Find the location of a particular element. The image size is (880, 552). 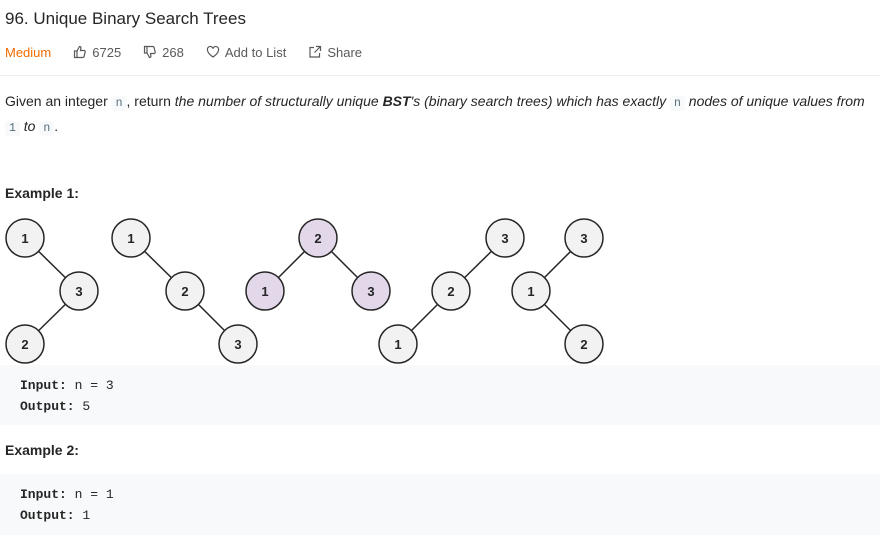

dislike-button: 268 is located at coordinates (163, 52).